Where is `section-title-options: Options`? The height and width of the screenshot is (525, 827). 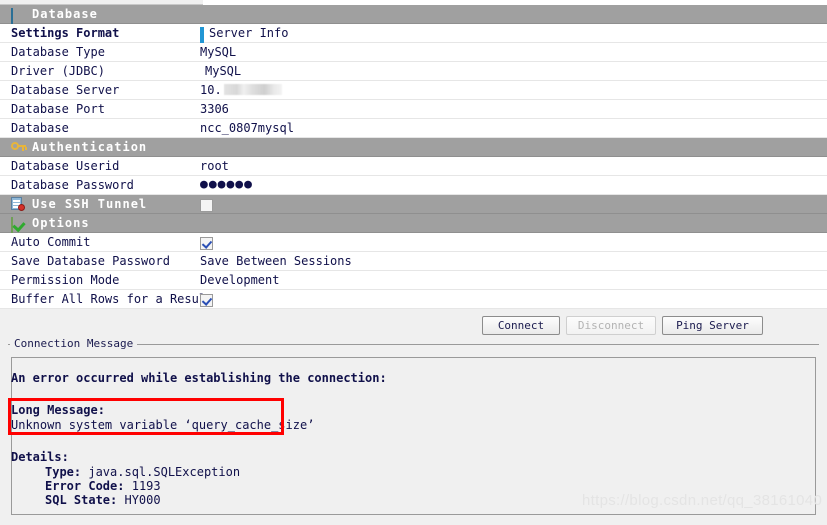
section-title-options: Options is located at coordinates (61, 223).